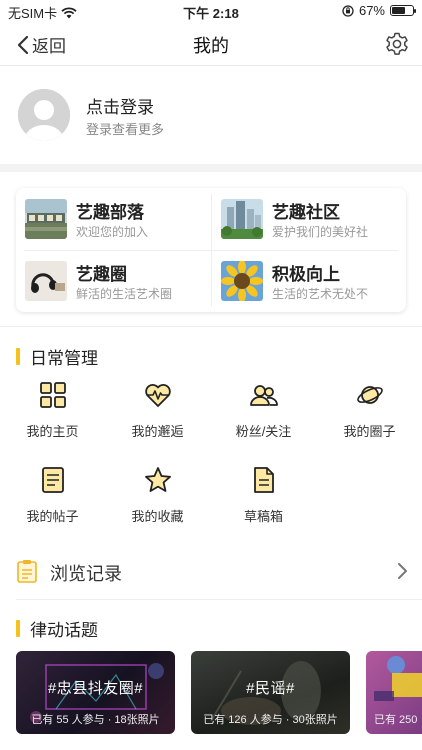  What do you see at coordinates (371, 10) in the screenshot?
I see `battery-percent: 67%` at bounding box center [371, 10].